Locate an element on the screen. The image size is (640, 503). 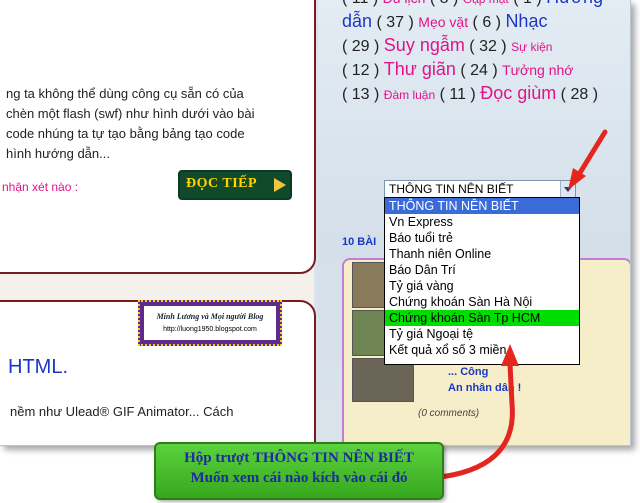
tag-link: Thư giãn is located at coordinates (420, 69).